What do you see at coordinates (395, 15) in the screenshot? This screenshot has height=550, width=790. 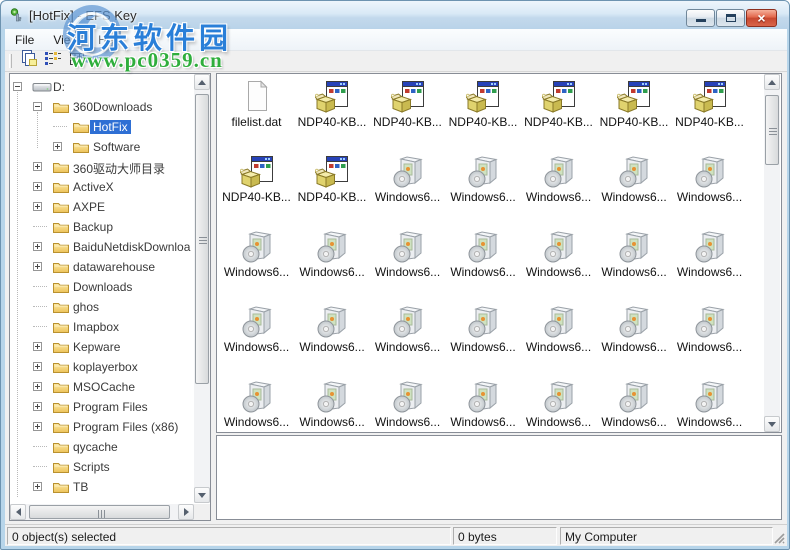 I see `titlebar: [HotFix] - EFS Key ×` at bounding box center [395, 15].